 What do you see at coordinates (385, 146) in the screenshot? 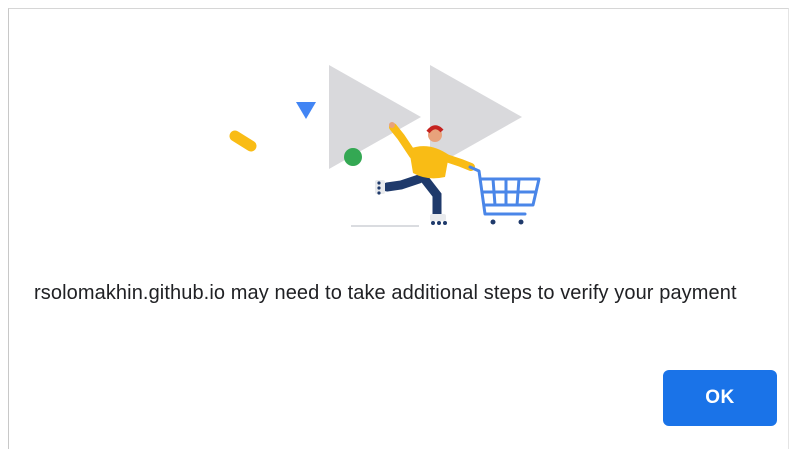
I see `shopping-illustration` at bounding box center [385, 146].